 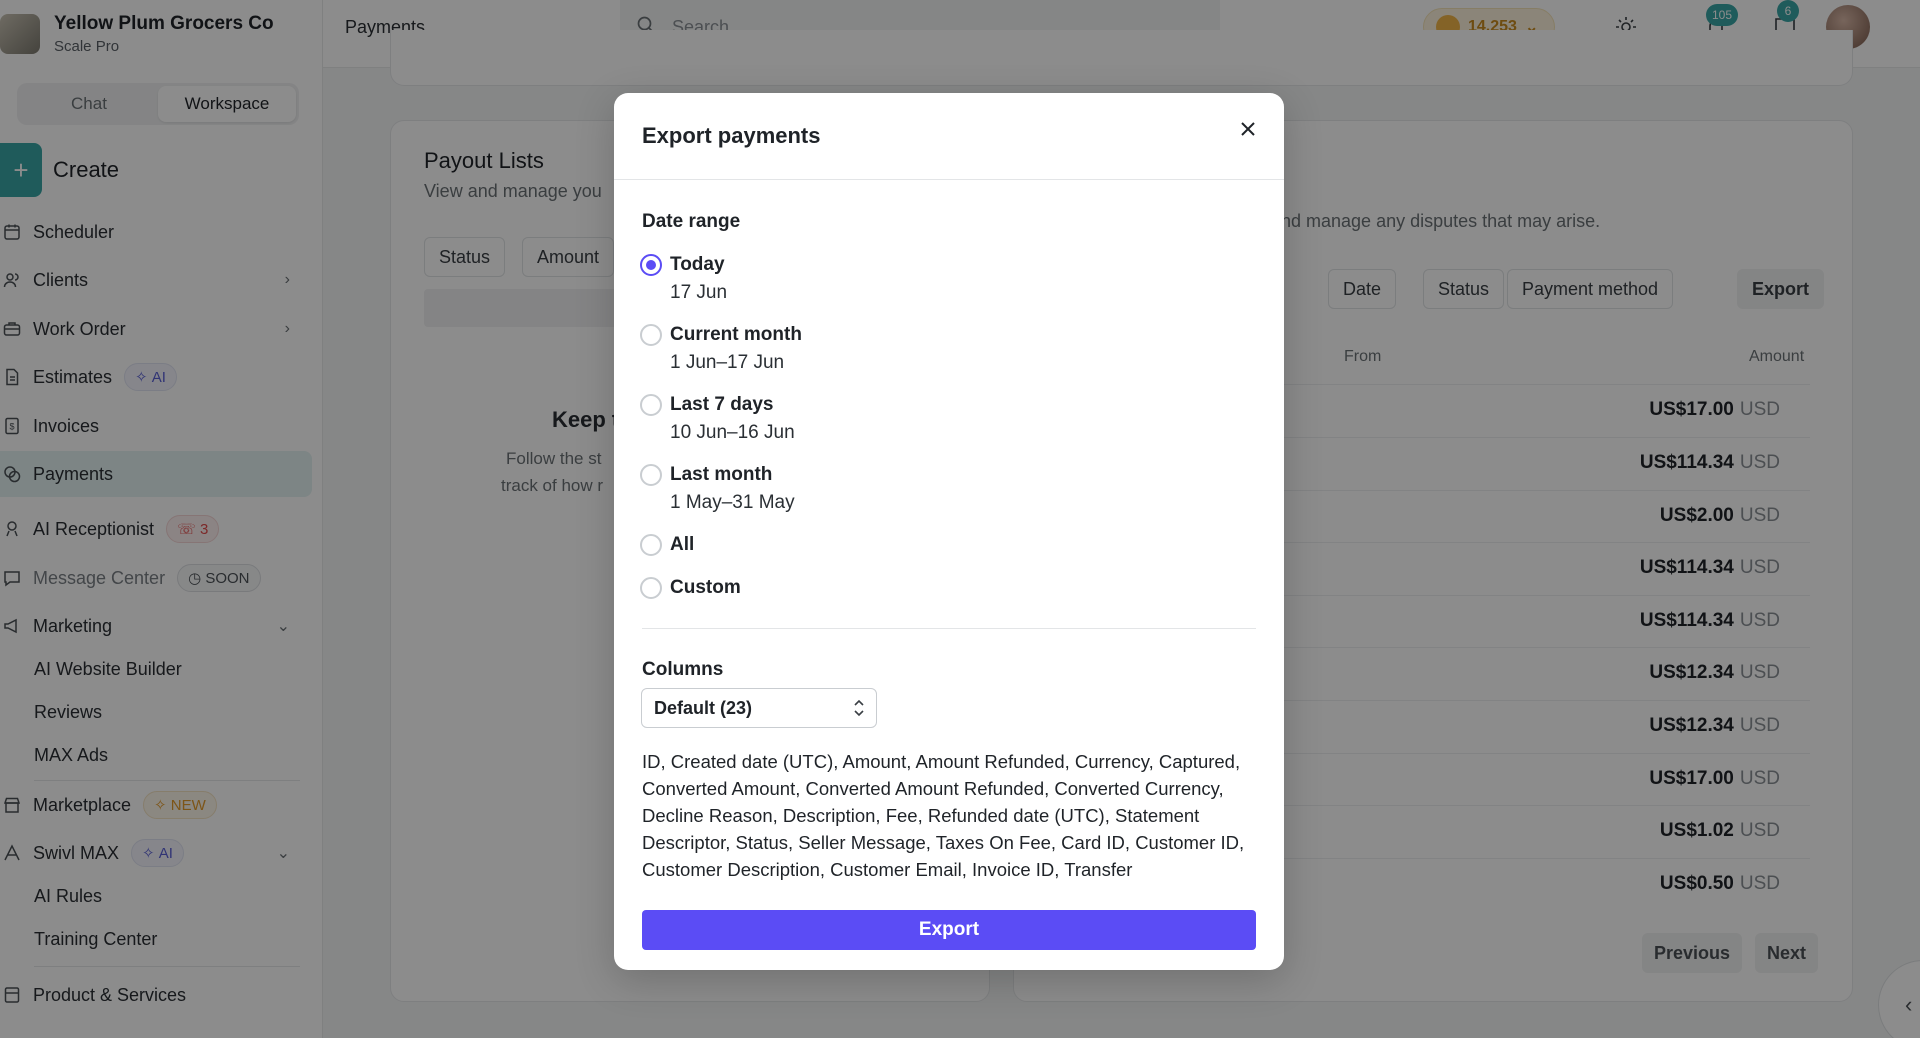 What do you see at coordinates (940, 545) in the screenshot?
I see `radio-all: All` at bounding box center [940, 545].